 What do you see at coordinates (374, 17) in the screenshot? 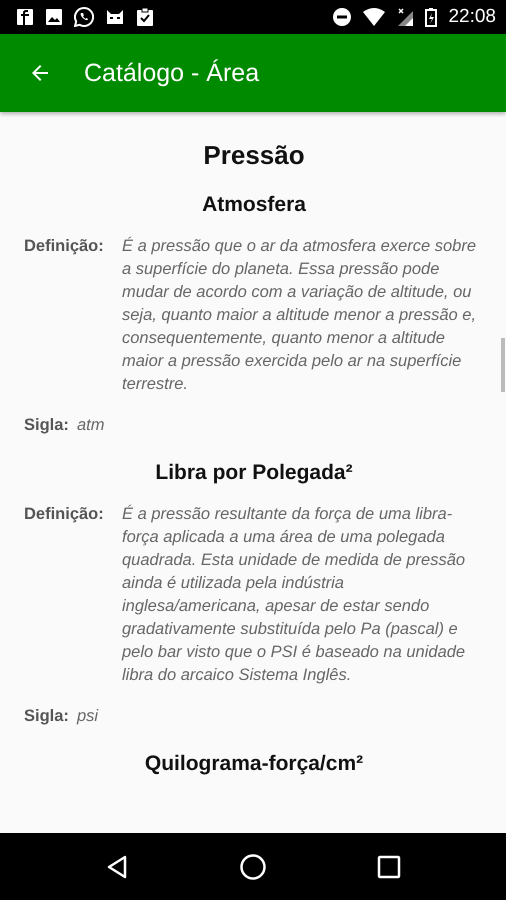
I see `wifi-icon` at bounding box center [374, 17].